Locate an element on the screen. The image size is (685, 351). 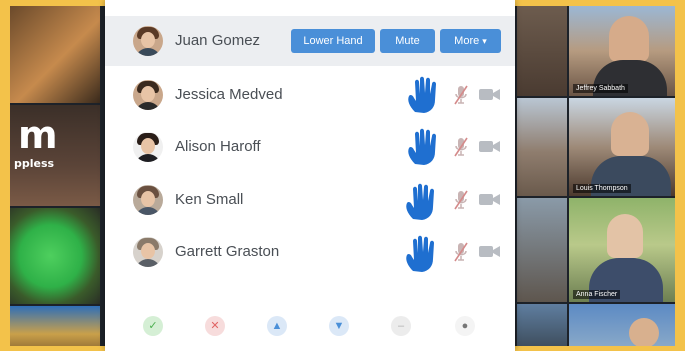
company-name: ppless is located at coordinates (34, 163).